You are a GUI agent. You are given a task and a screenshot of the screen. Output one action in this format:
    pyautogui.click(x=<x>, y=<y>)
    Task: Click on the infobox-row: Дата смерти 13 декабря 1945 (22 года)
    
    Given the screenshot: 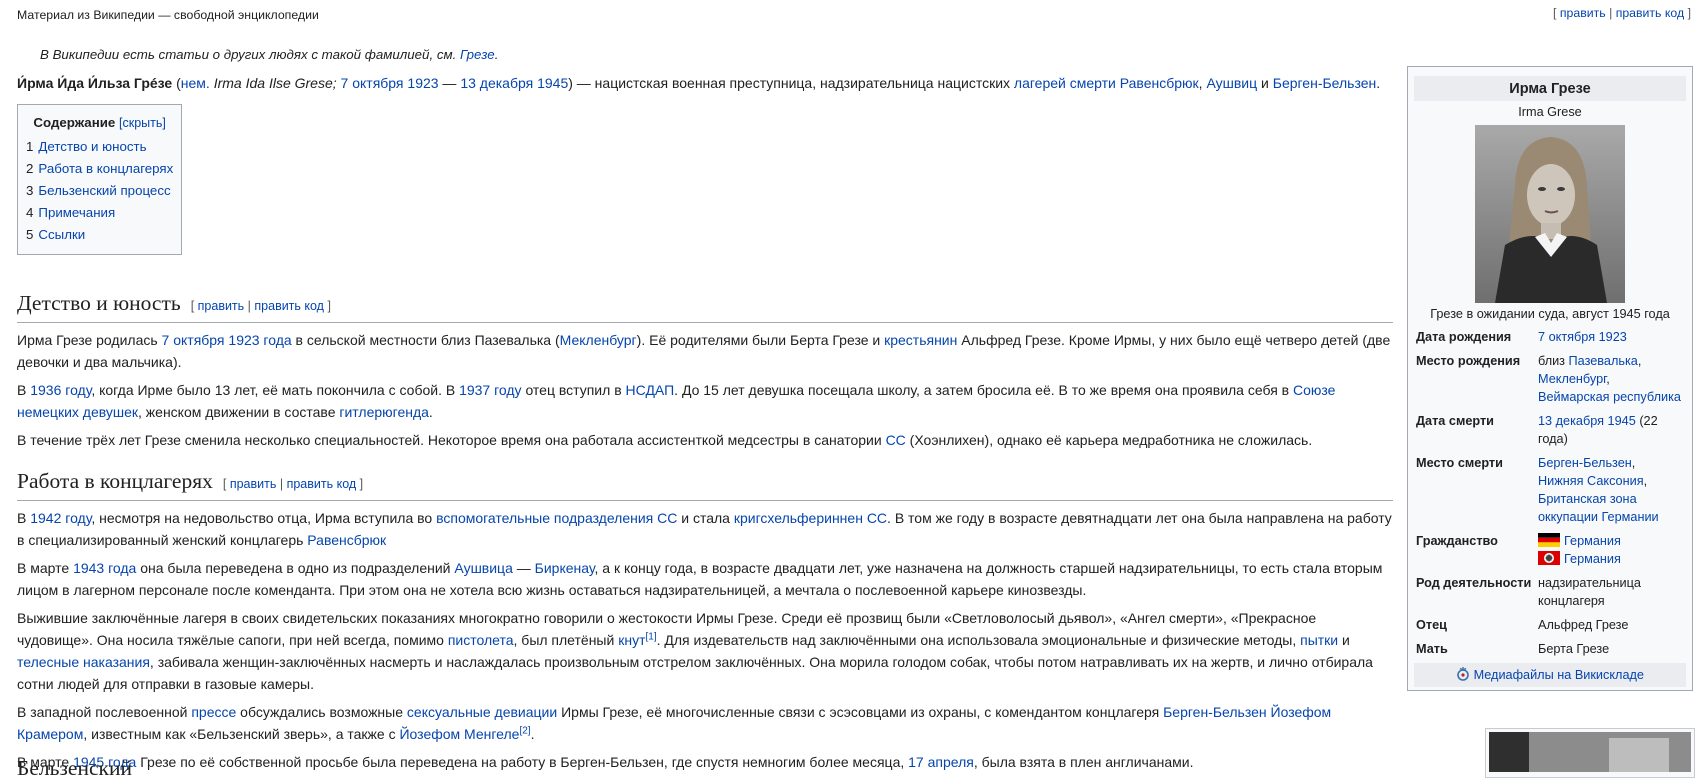 What is the action you would take?
    pyautogui.click(x=1550, y=430)
    